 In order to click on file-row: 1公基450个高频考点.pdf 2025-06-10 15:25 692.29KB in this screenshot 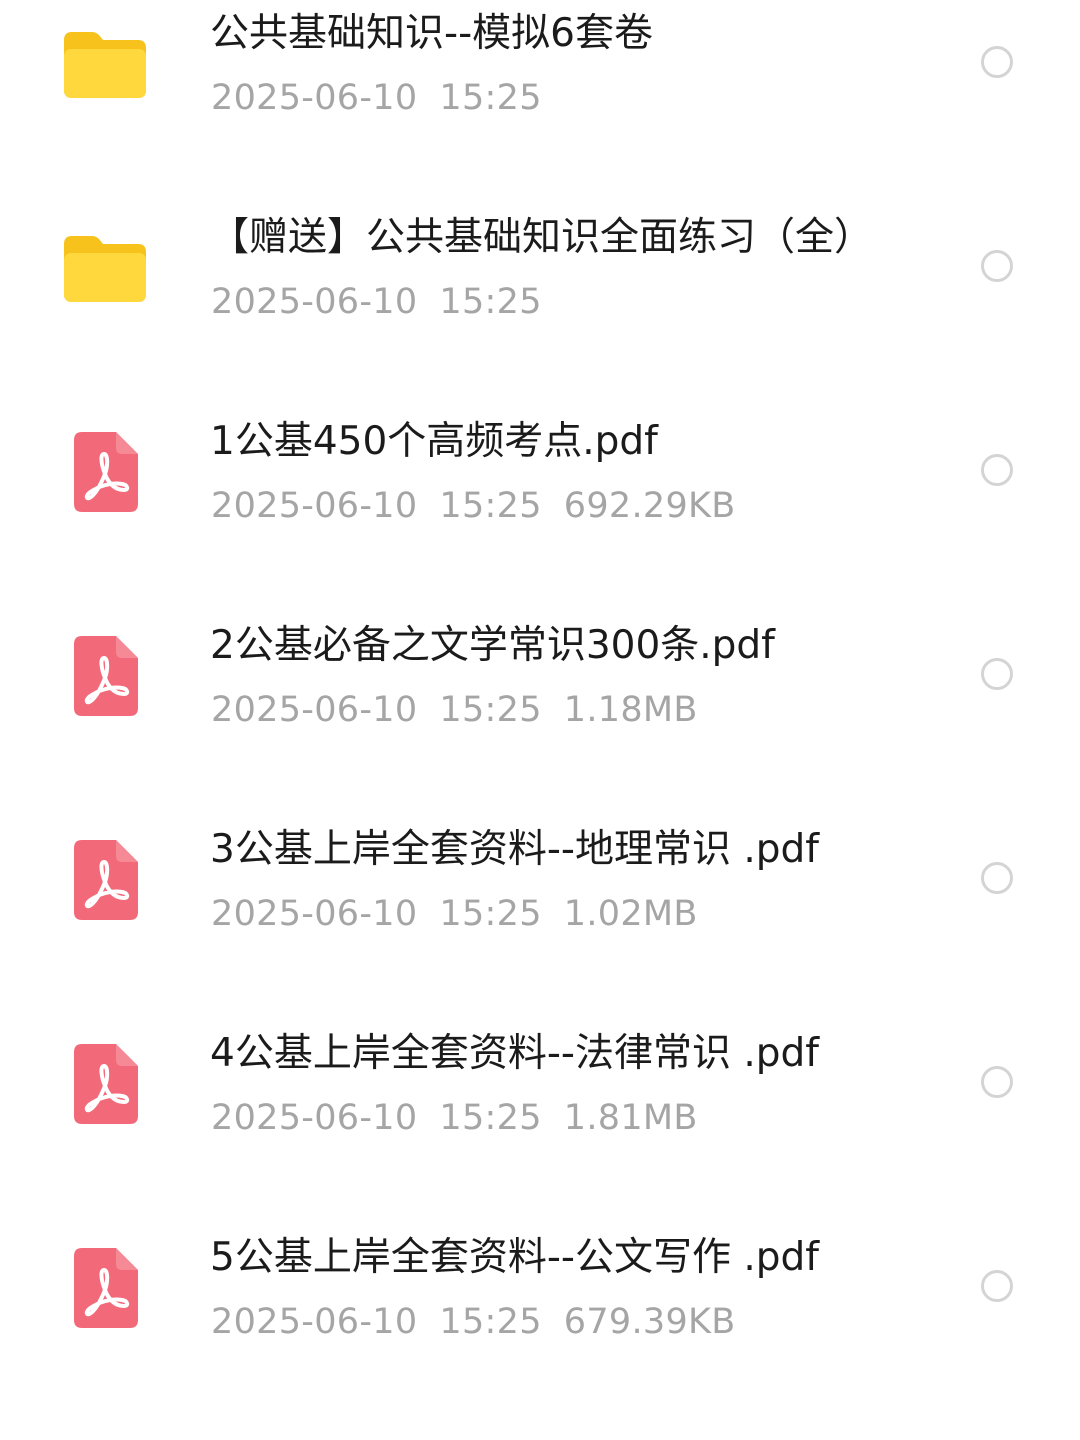, I will do `click(540, 468)`.